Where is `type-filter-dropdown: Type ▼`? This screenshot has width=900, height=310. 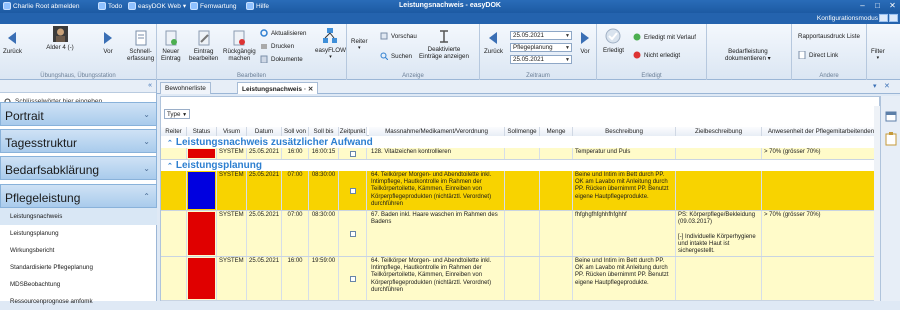 type-filter-dropdown: Type ▼ is located at coordinates (177, 114).